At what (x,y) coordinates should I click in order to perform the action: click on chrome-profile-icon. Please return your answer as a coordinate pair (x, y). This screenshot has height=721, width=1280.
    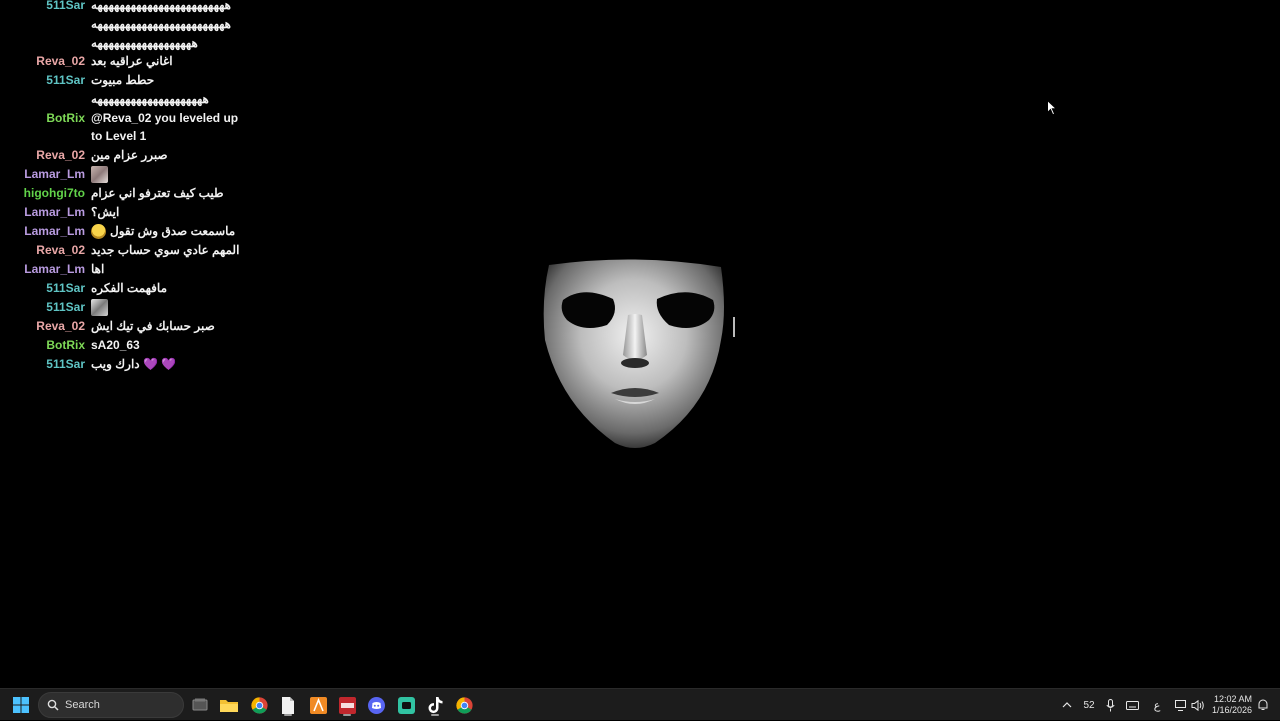
    Looking at the image, I should click on (464, 705).